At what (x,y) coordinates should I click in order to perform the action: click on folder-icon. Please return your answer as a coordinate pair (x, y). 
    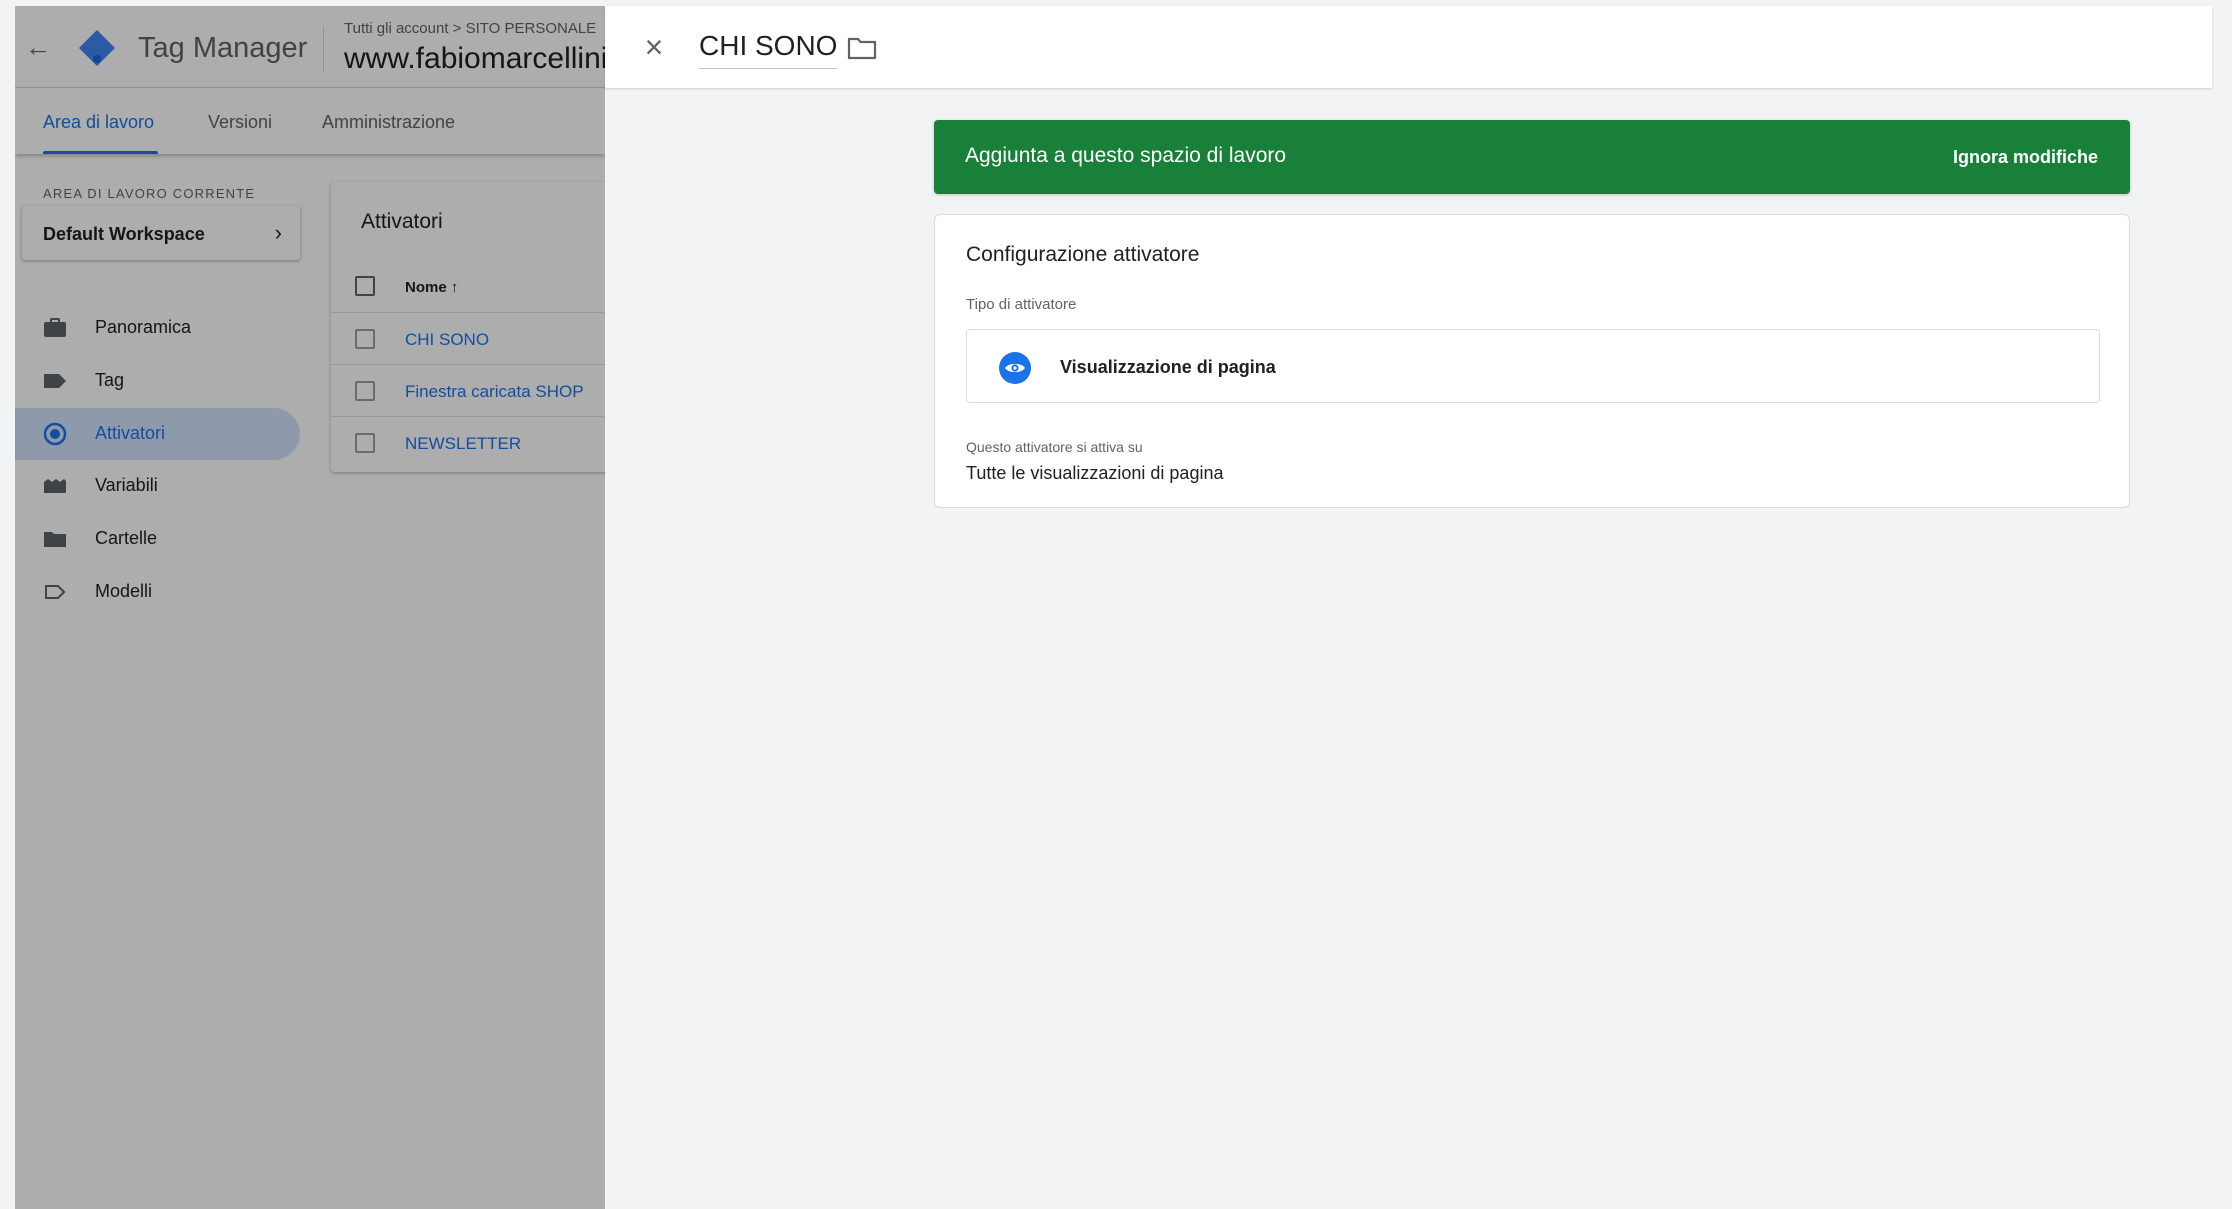
    Looking at the image, I should click on (862, 48).